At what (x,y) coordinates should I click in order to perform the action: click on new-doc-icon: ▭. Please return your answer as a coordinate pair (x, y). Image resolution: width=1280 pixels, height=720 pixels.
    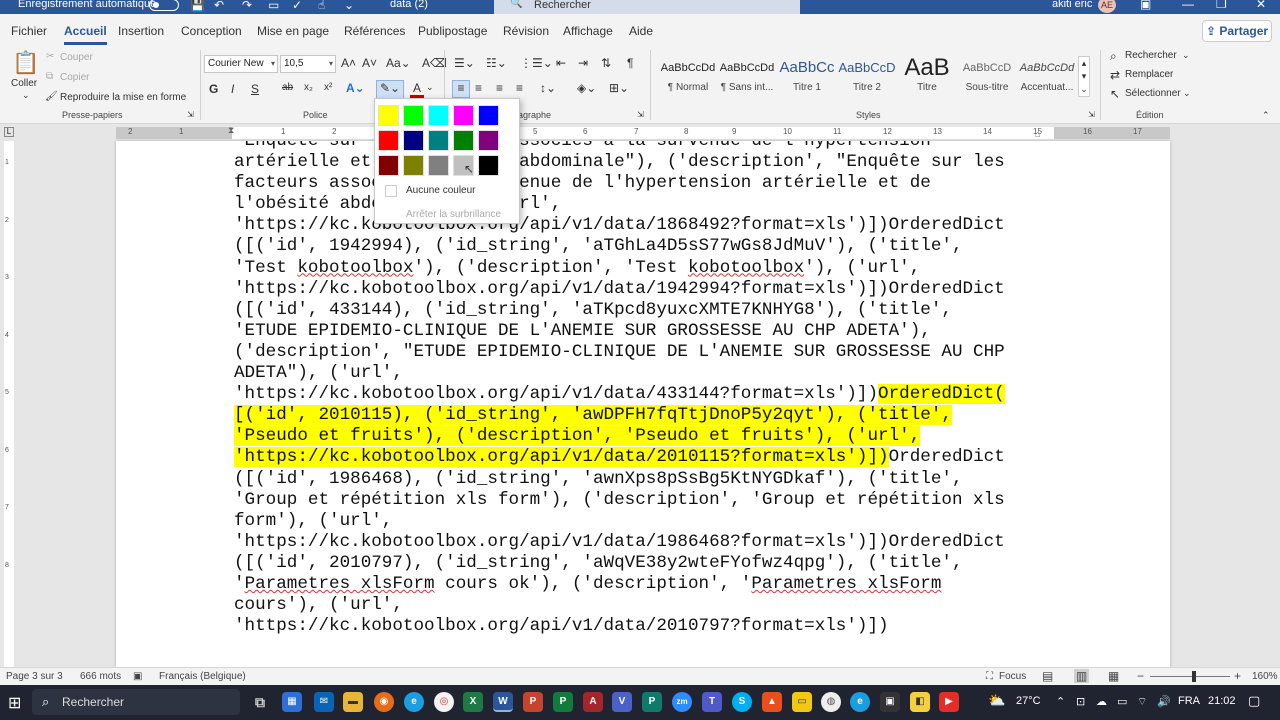
    Looking at the image, I should click on (273, 6).